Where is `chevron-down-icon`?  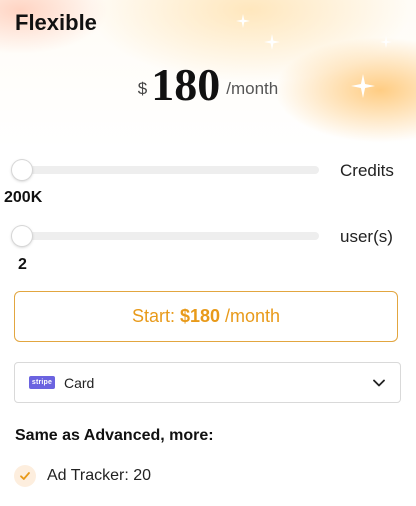 chevron-down-icon is located at coordinates (379, 383).